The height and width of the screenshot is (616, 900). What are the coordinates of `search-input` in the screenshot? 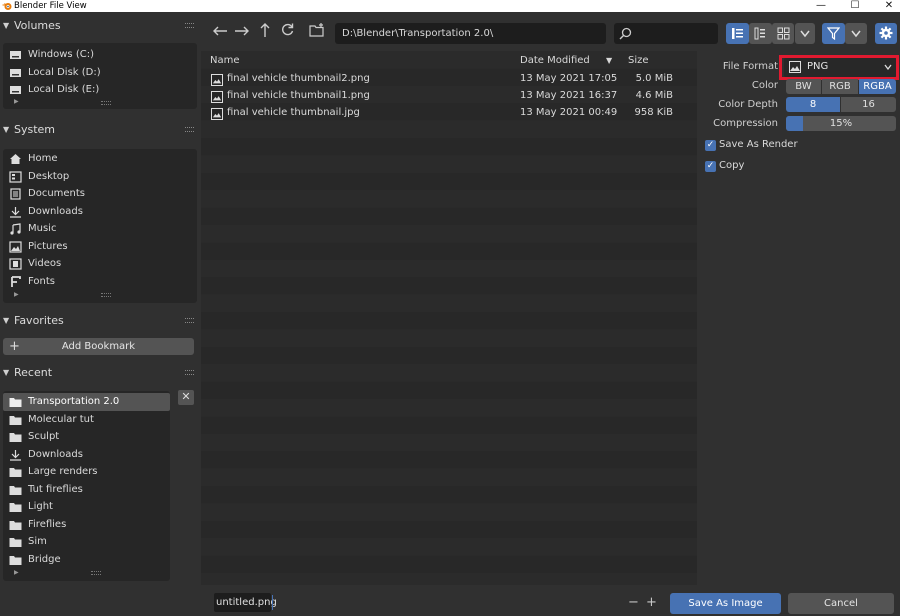 It's located at (666, 33).